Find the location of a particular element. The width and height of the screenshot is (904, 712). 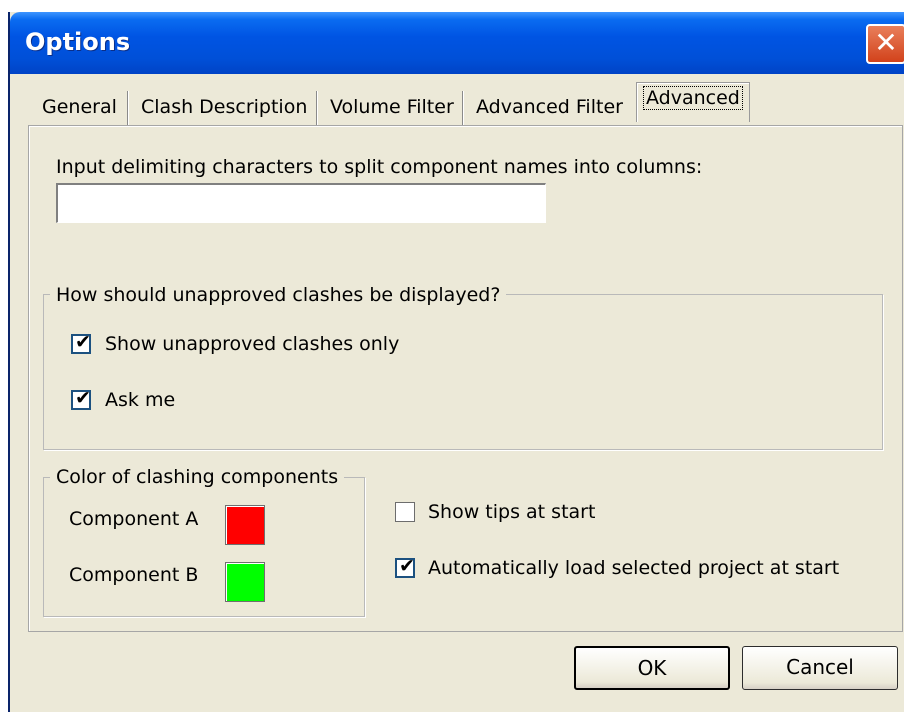

component-b-color-swatch is located at coordinates (245, 582).